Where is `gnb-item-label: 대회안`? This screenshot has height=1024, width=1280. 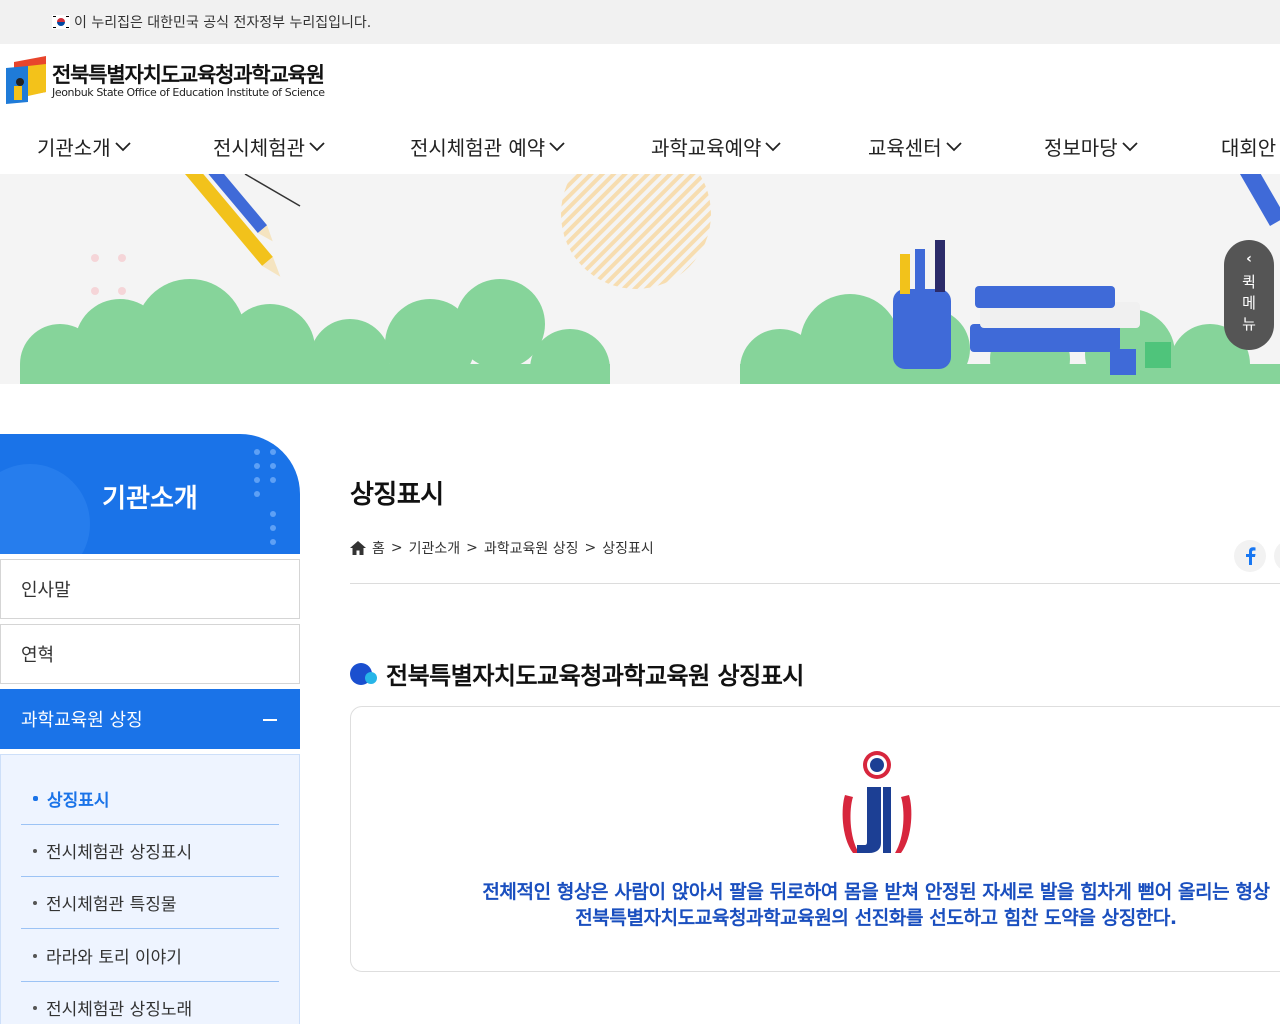 gnb-item-label: 대회안 is located at coordinates (1249, 147).